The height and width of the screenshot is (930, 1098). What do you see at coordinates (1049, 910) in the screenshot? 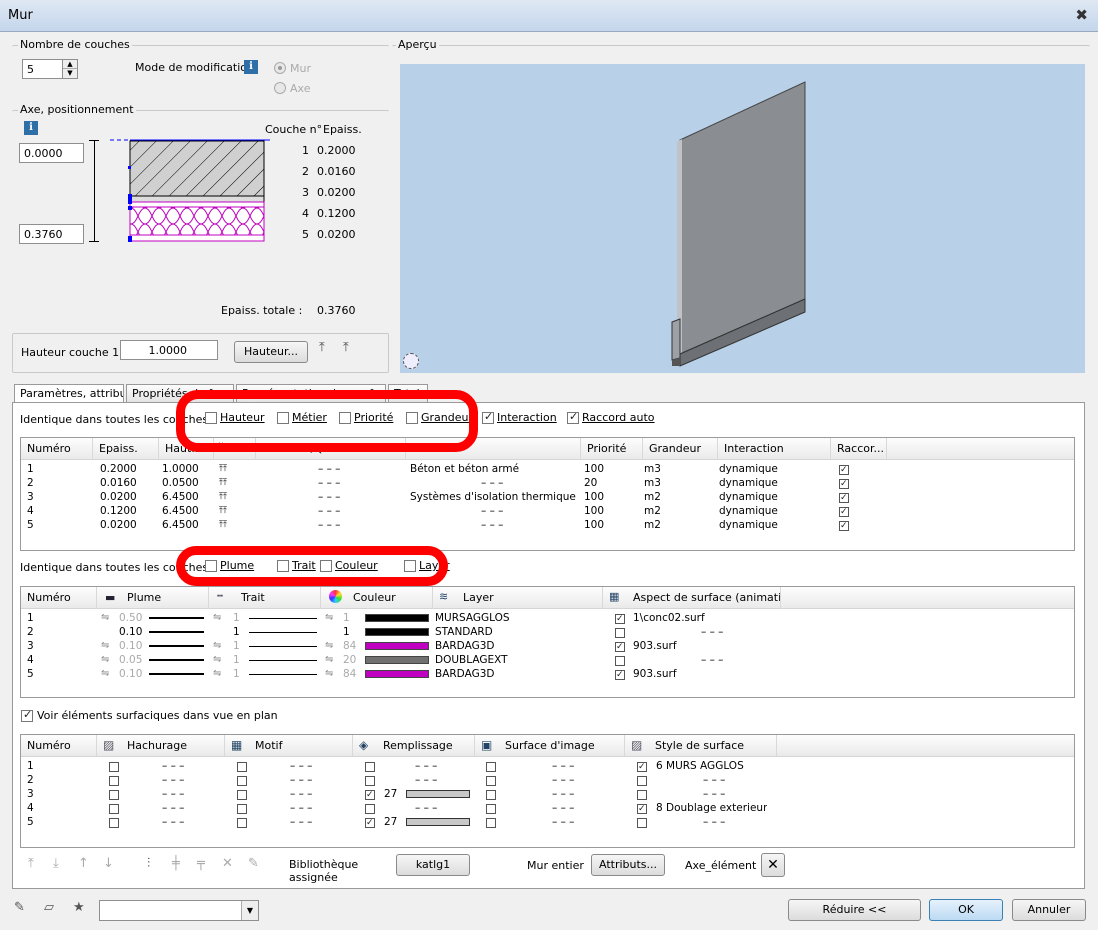
I see `cancel-button: Annuler` at bounding box center [1049, 910].